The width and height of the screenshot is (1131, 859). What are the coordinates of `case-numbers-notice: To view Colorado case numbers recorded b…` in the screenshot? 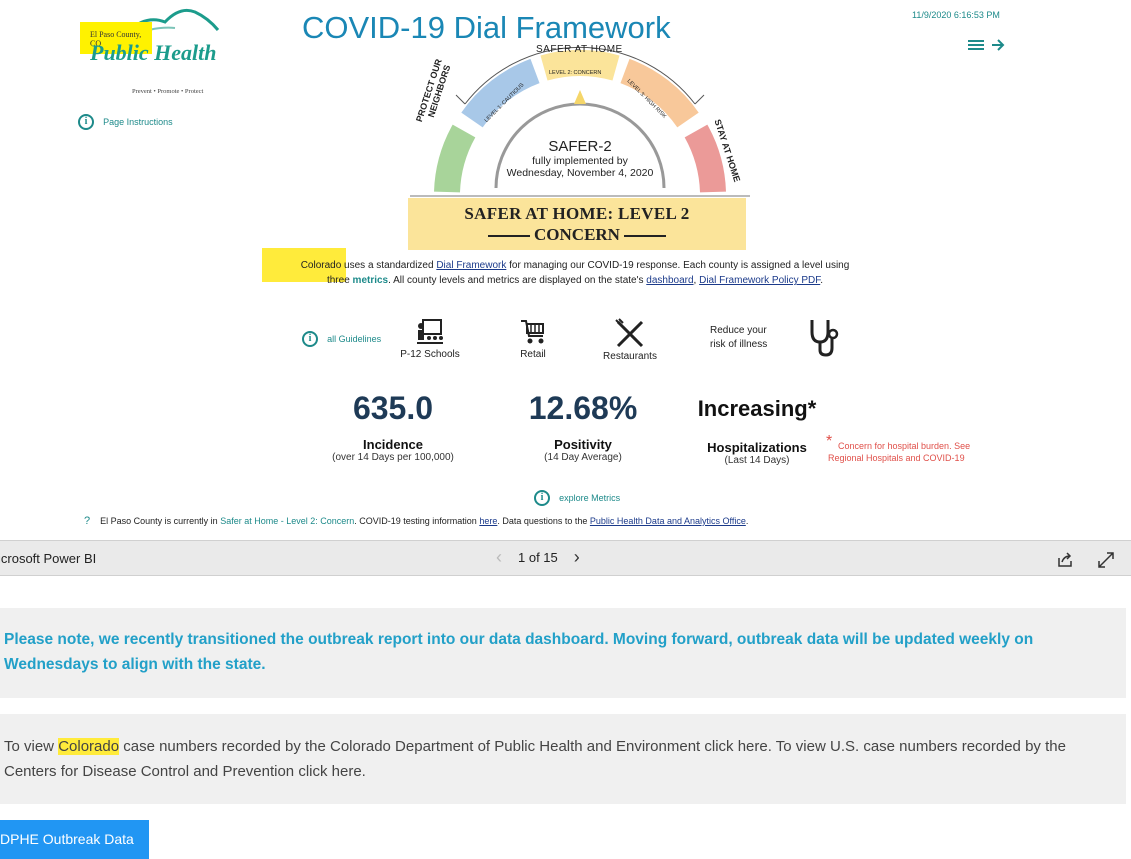 It's located at (563, 759).